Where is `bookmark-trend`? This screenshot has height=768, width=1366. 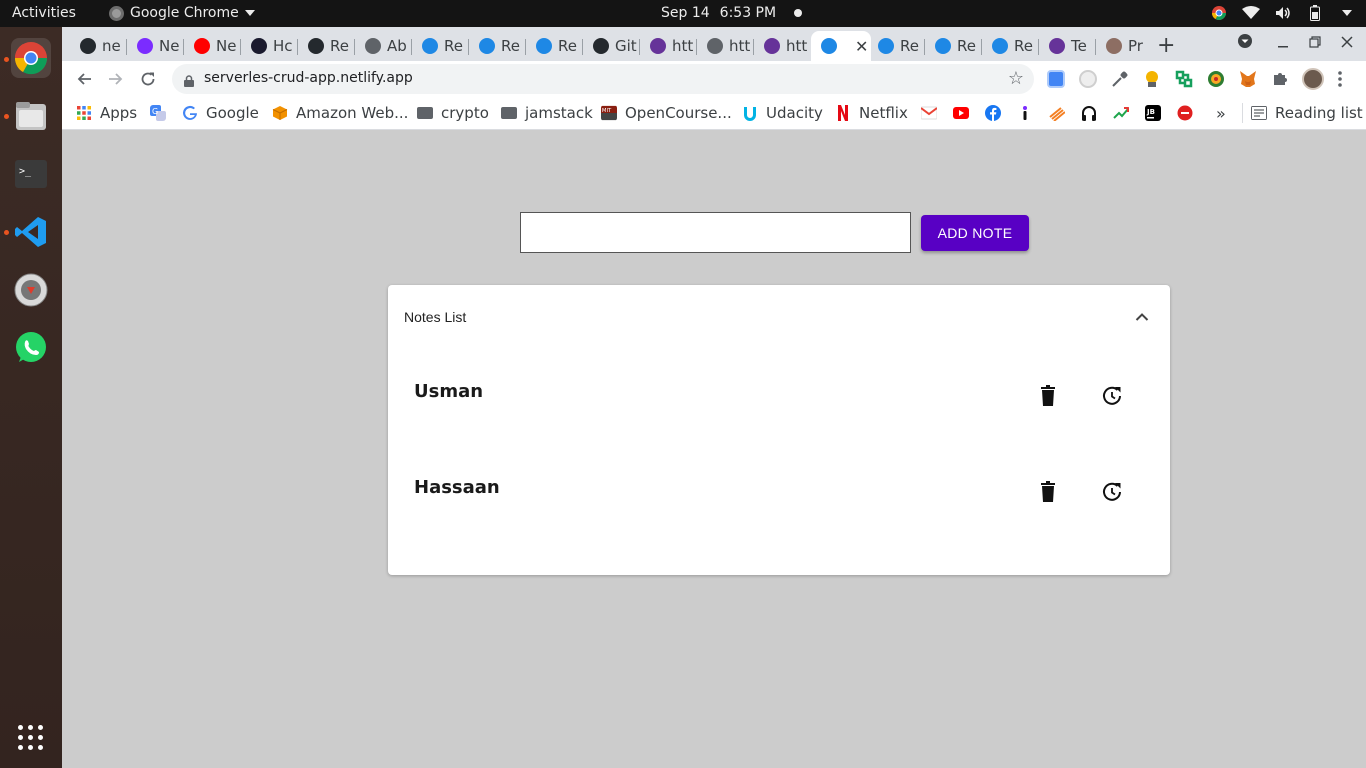
bookmark-trend is located at coordinates (1121, 113).